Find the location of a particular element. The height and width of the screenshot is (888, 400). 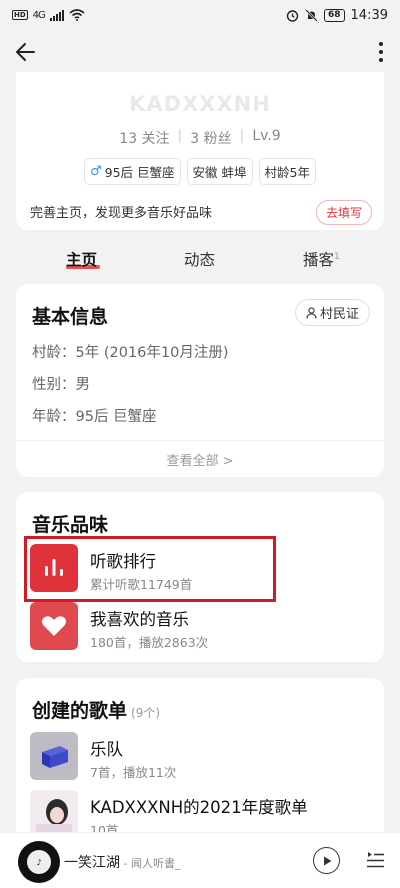

band-cover is located at coordinates (54, 756).